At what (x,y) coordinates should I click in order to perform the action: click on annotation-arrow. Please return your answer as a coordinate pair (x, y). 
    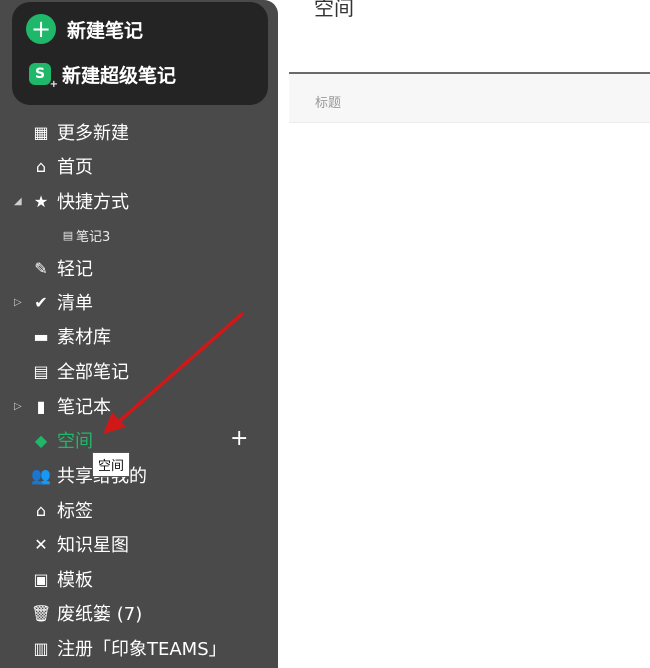
    Looking at the image, I should click on (173, 373).